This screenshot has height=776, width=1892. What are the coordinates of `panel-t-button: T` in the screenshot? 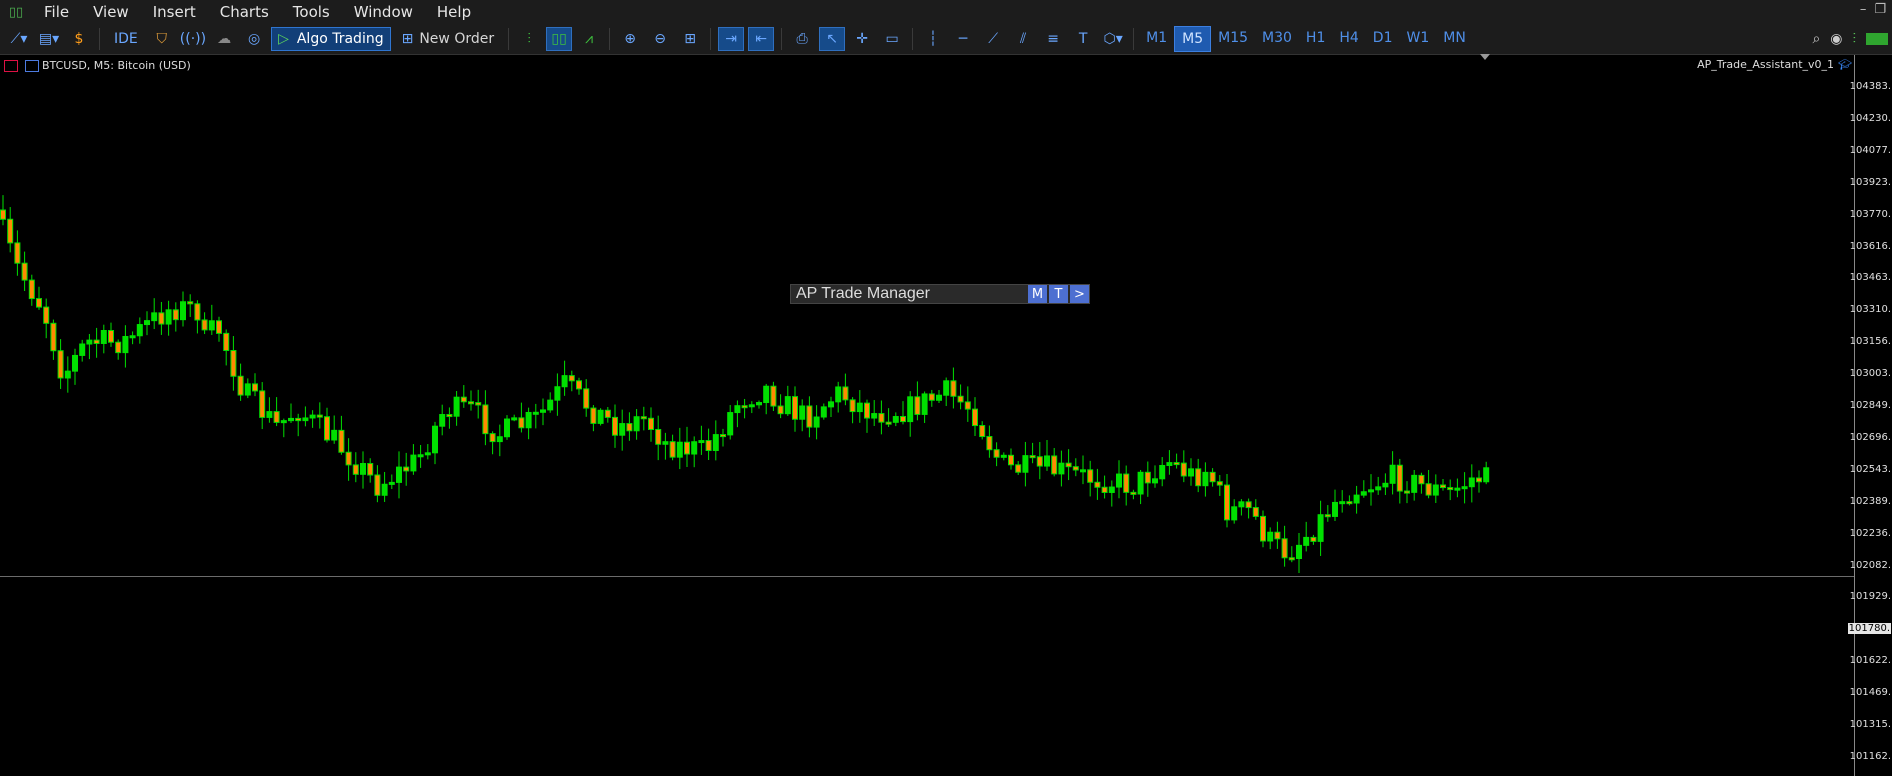 It's located at (1058, 294).